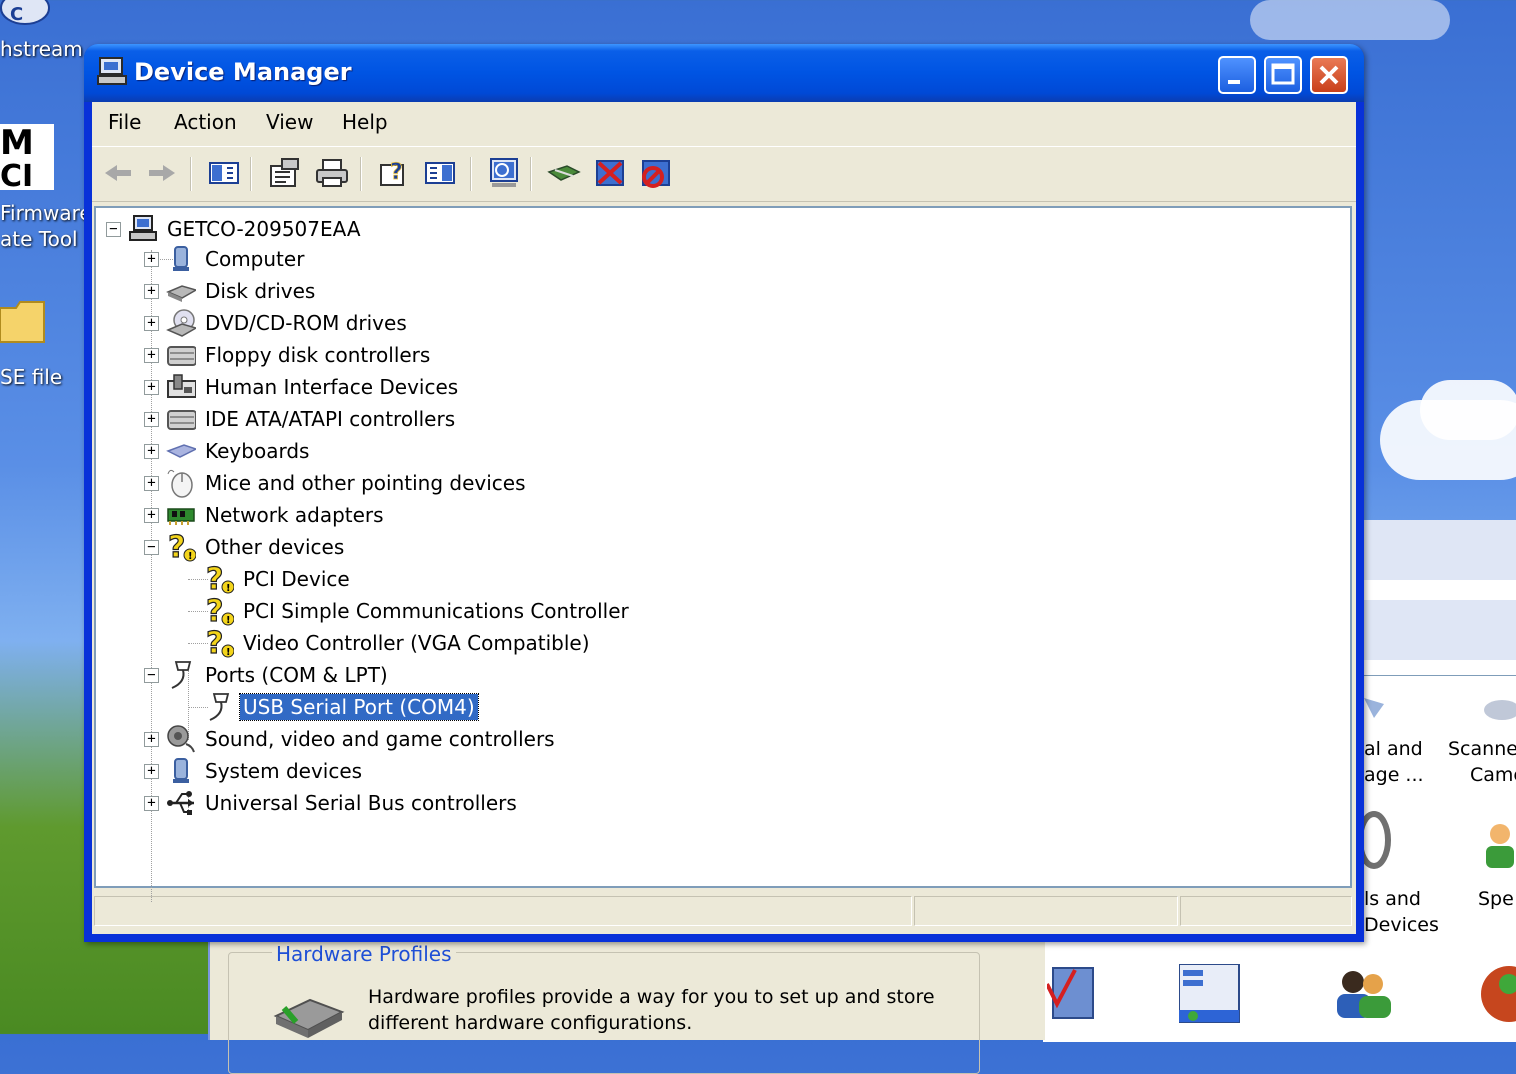 Image resolution: width=1516 pixels, height=1074 pixels. I want to click on close-button, so click(1329, 75).